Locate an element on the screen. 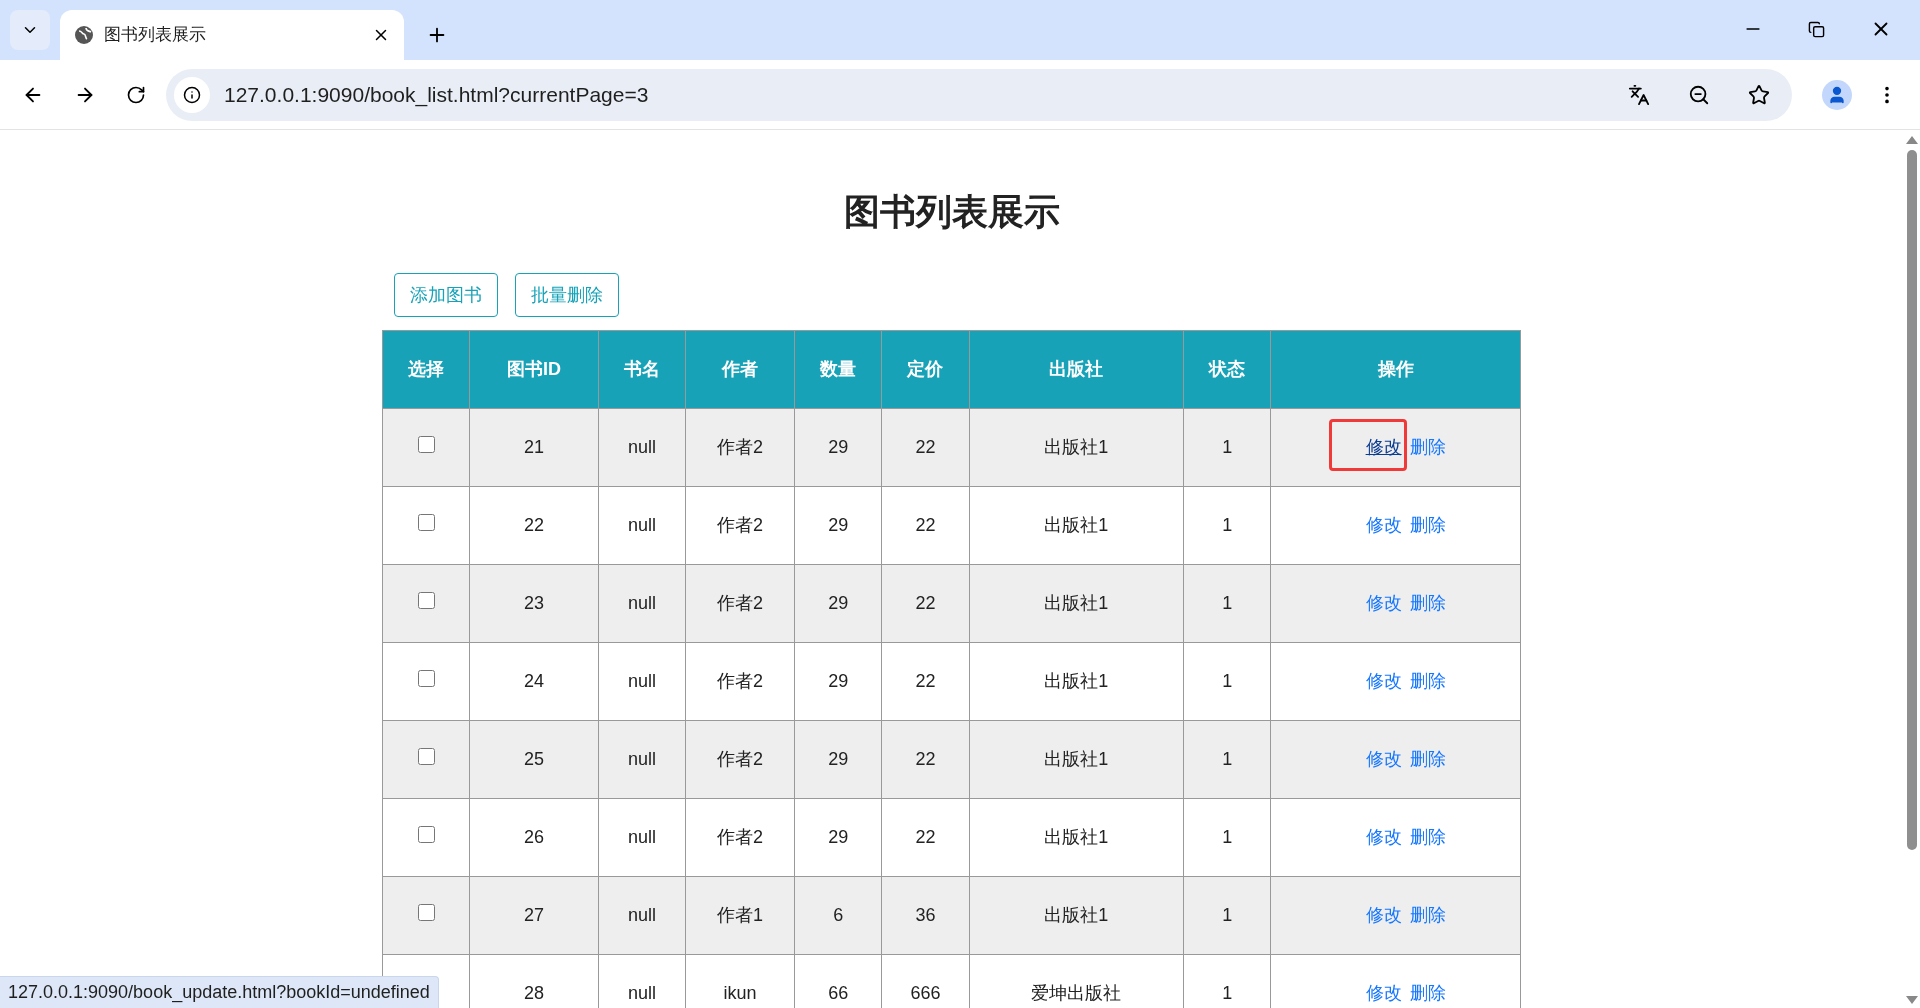 The width and height of the screenshot is (1920, 1008). reload-icon is located at coordinates (136, 94).